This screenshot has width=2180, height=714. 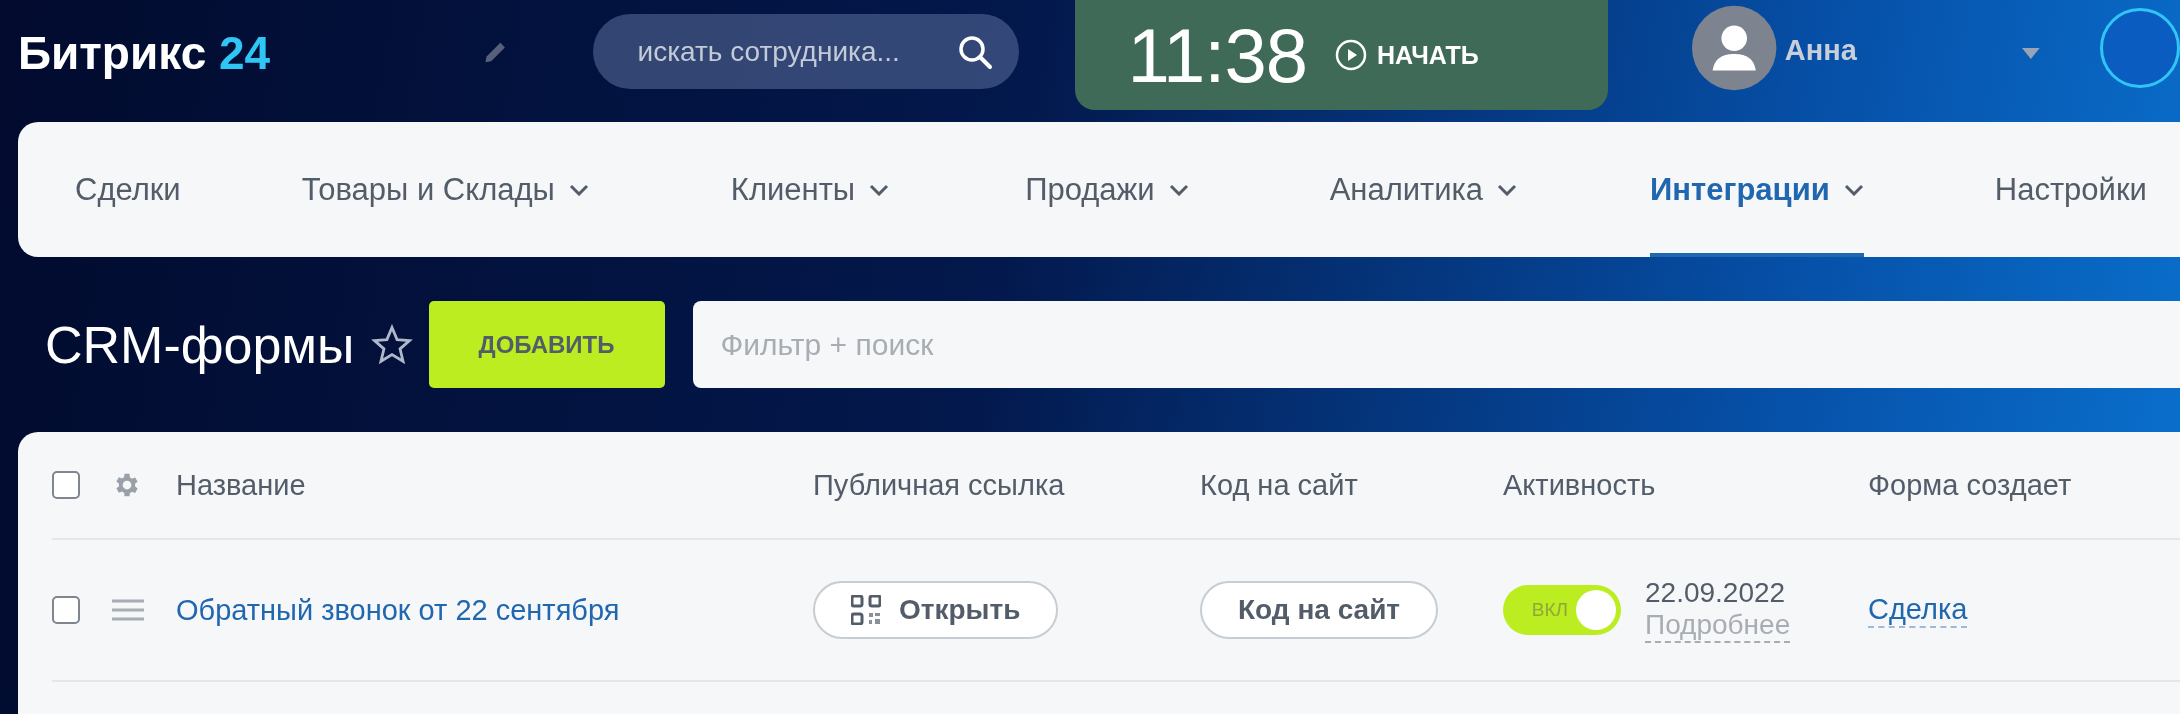 What do you see at coordinates (1351, 55) in the screenshot?
I see `play-icon` at bounding box center [1351, 55].